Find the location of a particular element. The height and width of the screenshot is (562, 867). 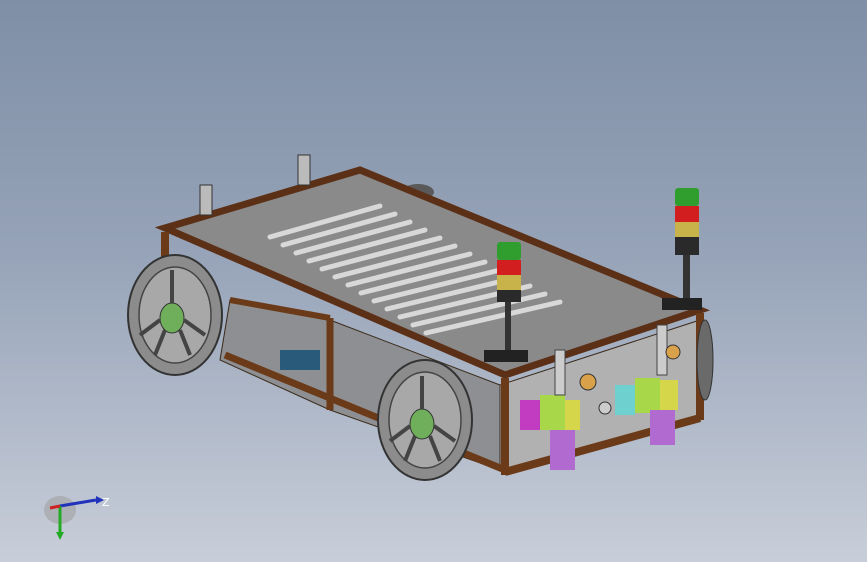

left-wheel is located at coordinates (175, 315).